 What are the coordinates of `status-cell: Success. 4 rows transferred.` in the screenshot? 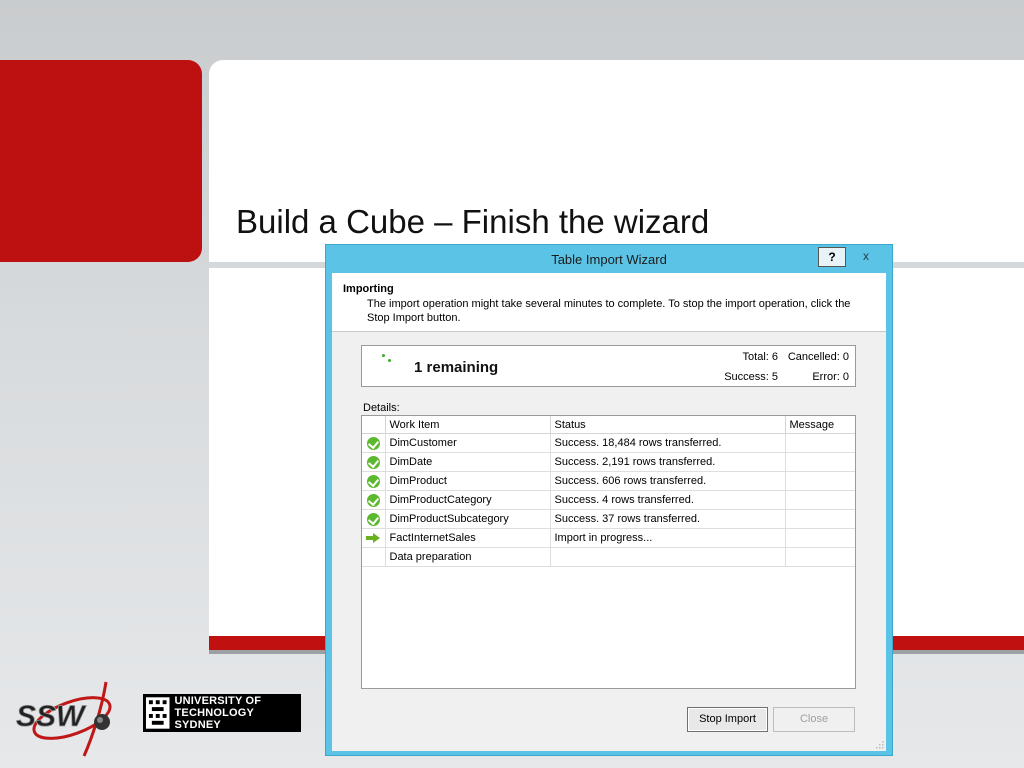 It's located at (668, 500).